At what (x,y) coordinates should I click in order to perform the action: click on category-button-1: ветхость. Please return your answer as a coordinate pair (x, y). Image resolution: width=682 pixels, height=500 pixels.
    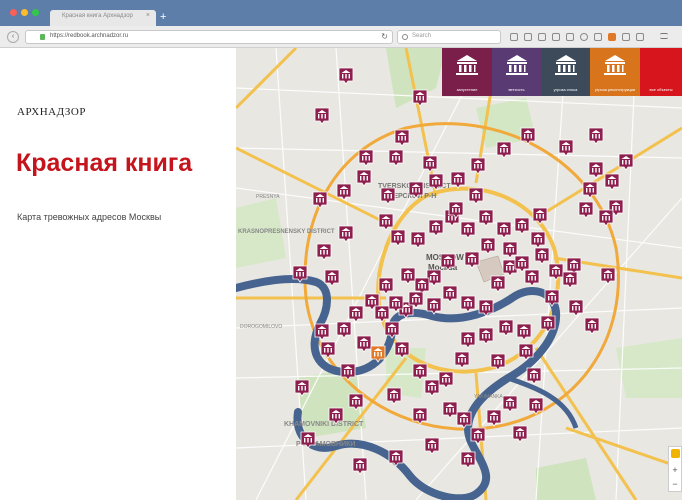
    Looking at the image, I should click on (516, 72).